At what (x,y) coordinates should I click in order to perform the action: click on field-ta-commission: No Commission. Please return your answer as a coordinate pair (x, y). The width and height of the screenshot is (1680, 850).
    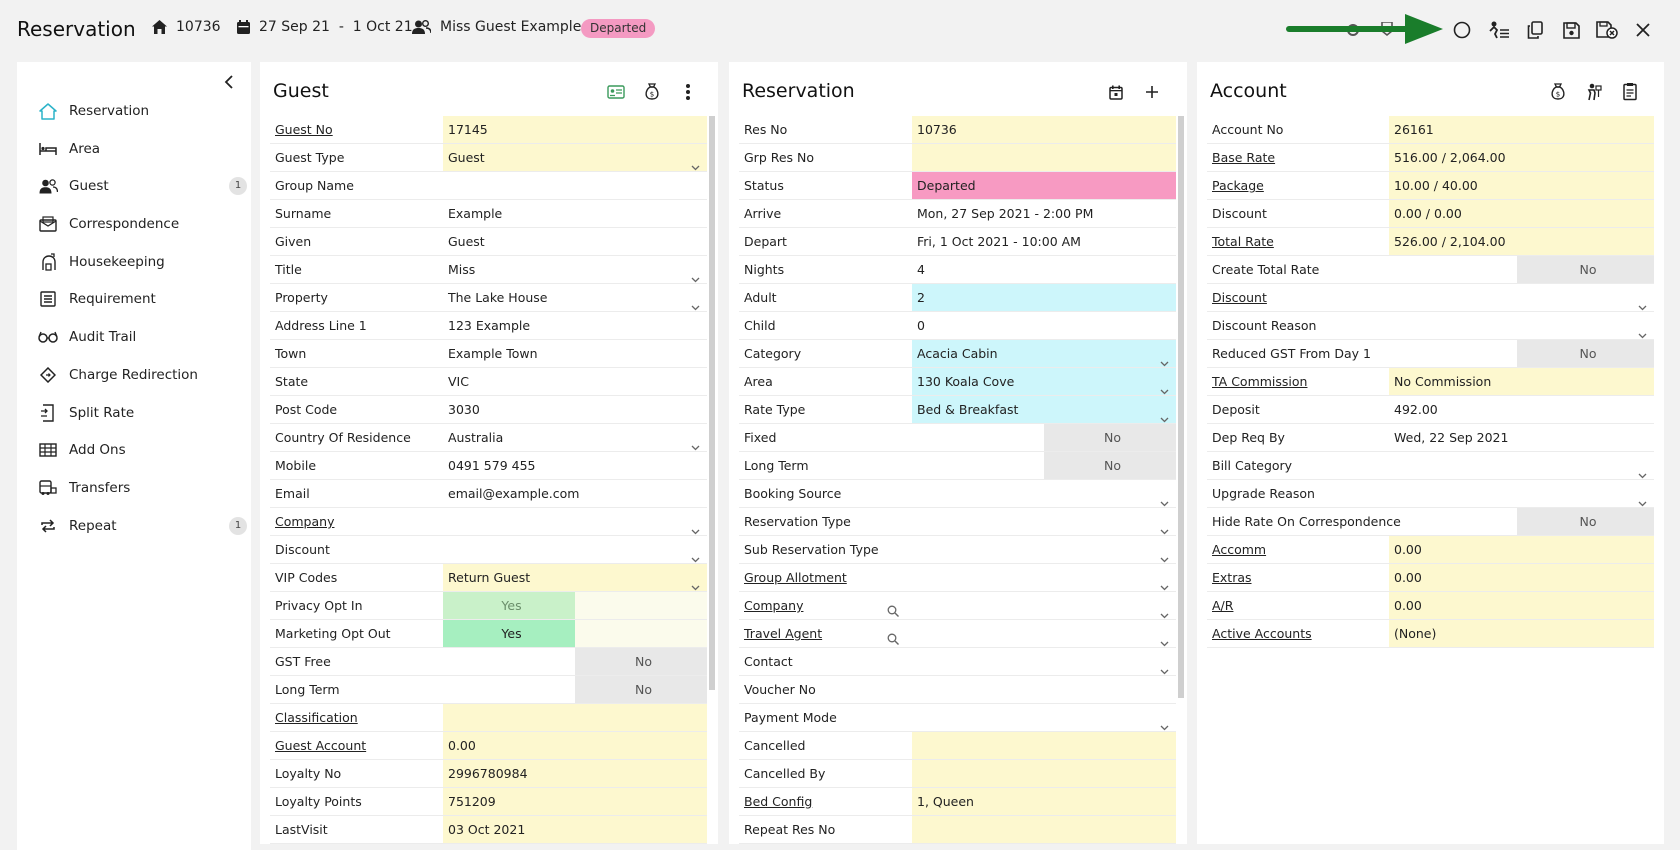
    Looking at the image, I should click on (1521, 381).